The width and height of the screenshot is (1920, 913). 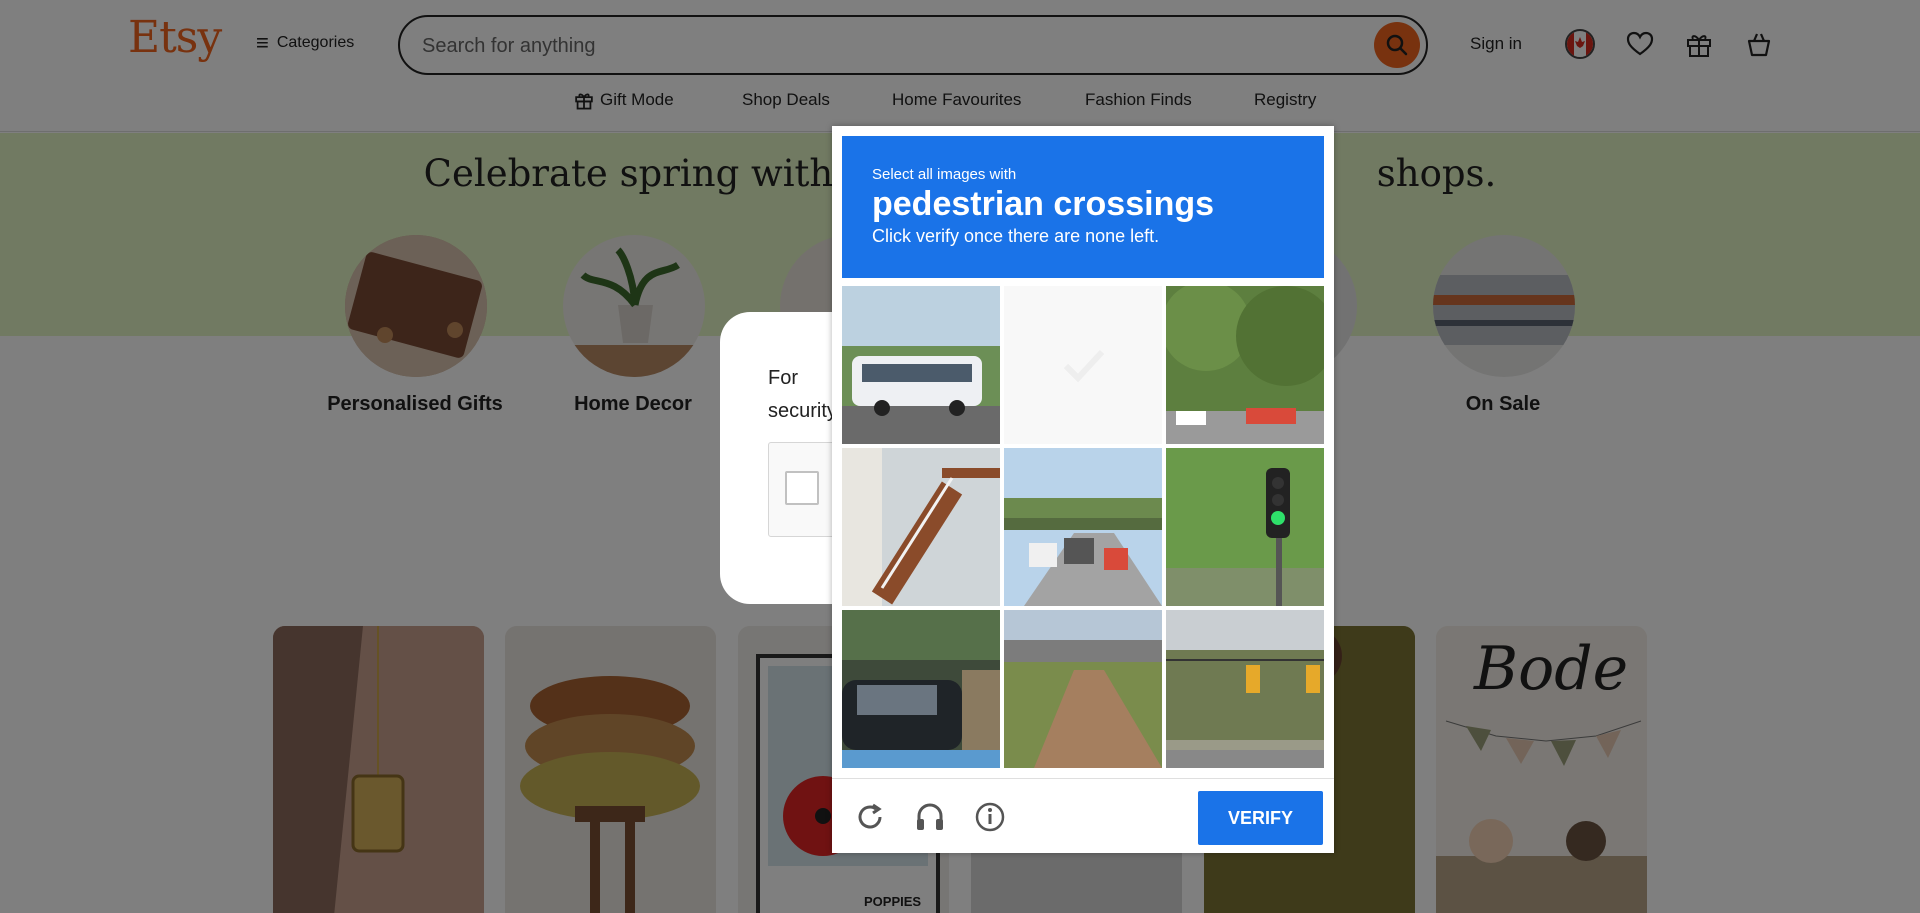 I want to click on recaptcha-checkbox, so click(x=802, y=488).